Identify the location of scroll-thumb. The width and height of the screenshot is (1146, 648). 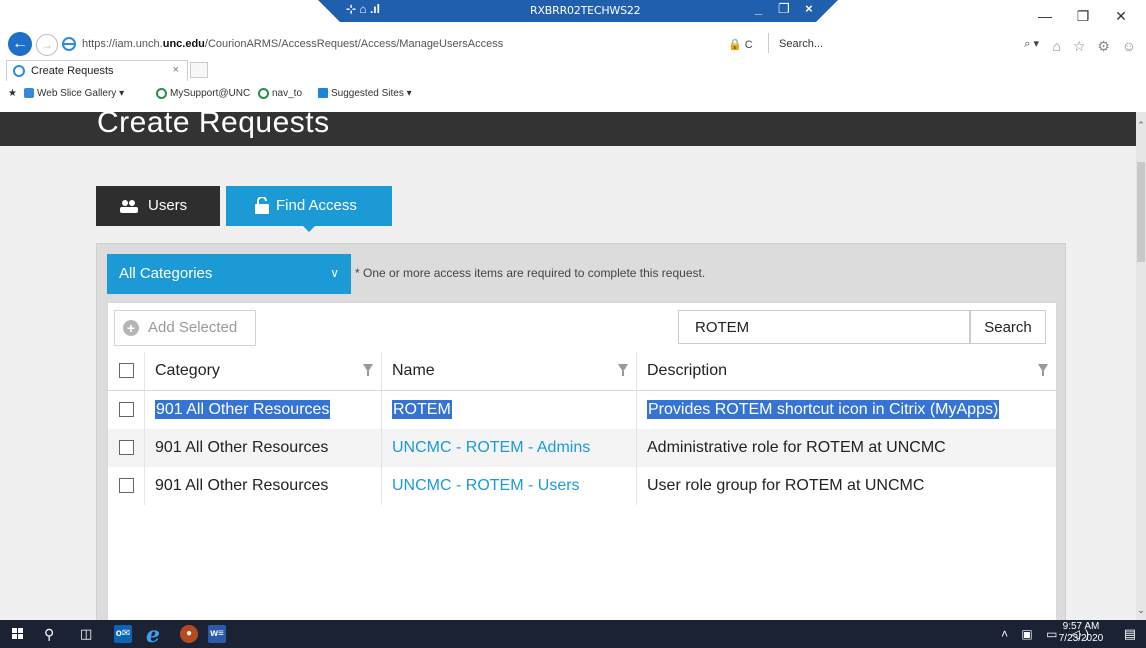
(1141, 212).